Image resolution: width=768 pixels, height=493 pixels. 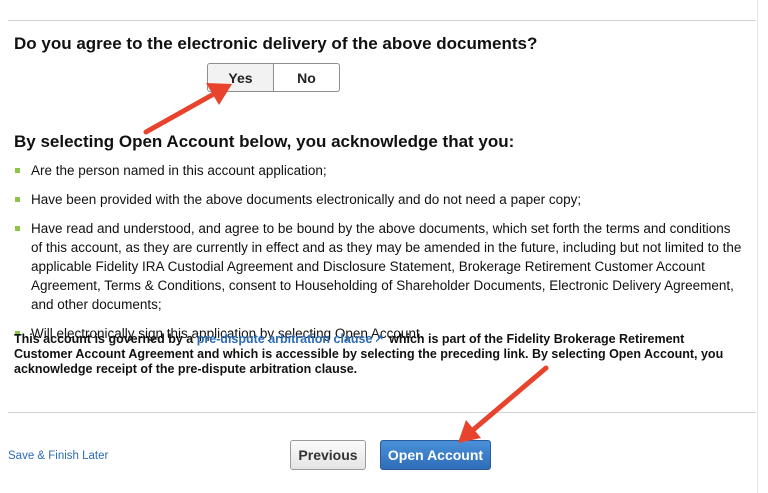 I want to click on yes-button: Yes, so click(x=241, y=77).